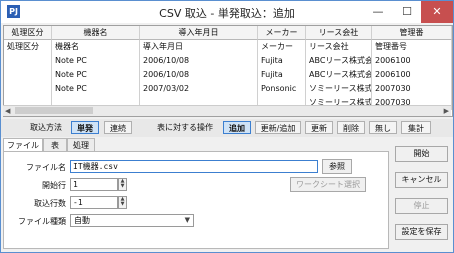 The height and width of the screenshot is (253, 454). Describe the element at coordinates (237, 127) in the screenshot. I see `add-operation-button: 追加` at that location.